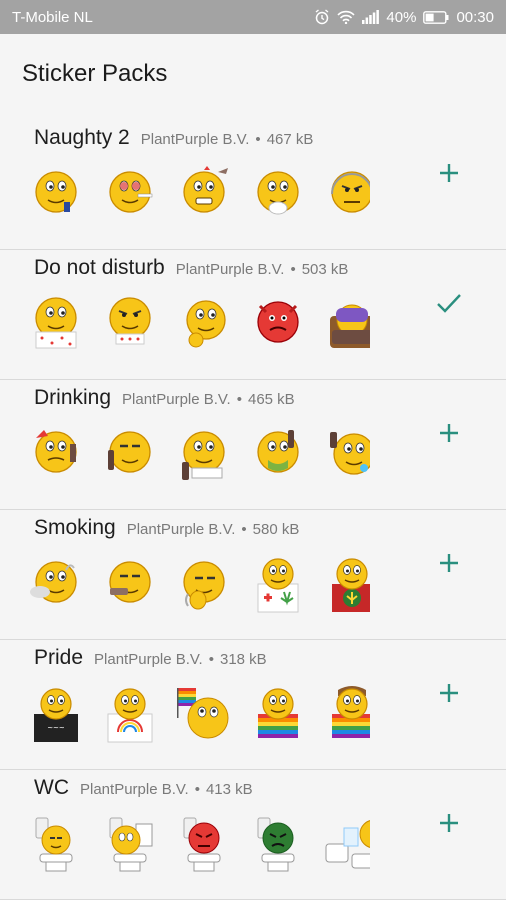  I want to click on pack-meta: PlantPurple B.V. • 503 kB, so click(262, 269).